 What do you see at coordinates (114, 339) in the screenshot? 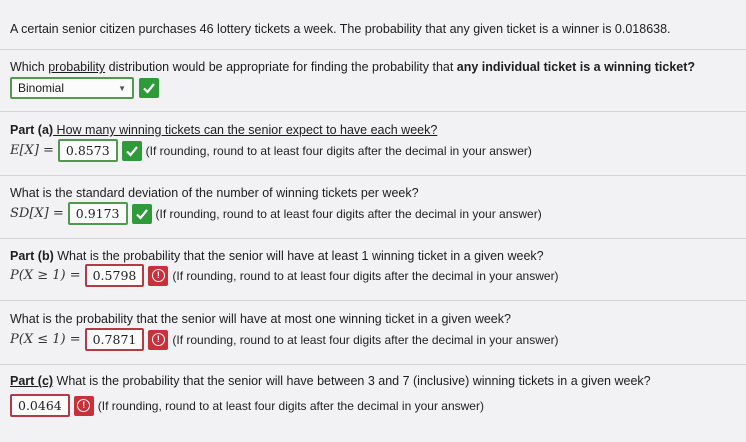
I see `at-most-one-input: 0.7871` at bounding box center [114, 339].